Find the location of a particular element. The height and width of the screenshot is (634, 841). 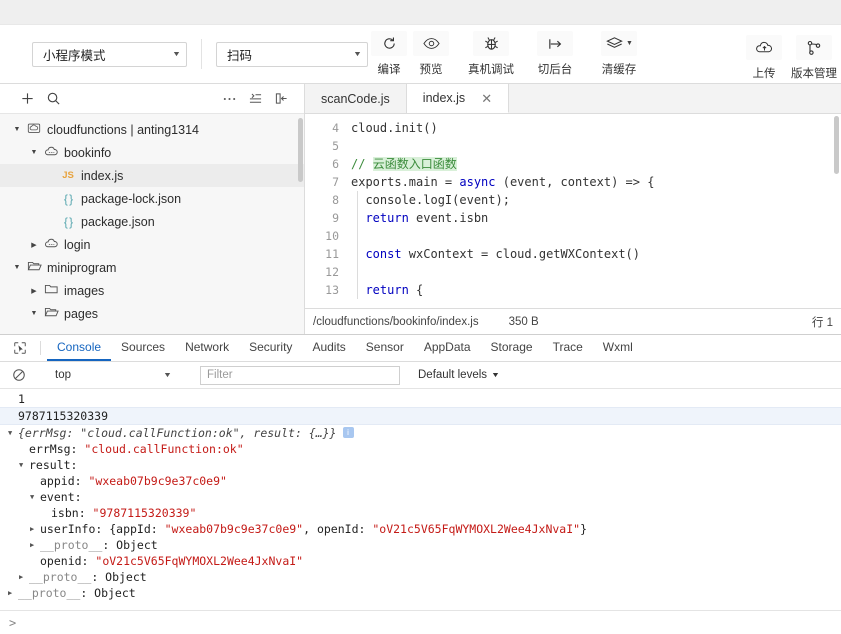

bug-icon is located at coordinates (491, 43).